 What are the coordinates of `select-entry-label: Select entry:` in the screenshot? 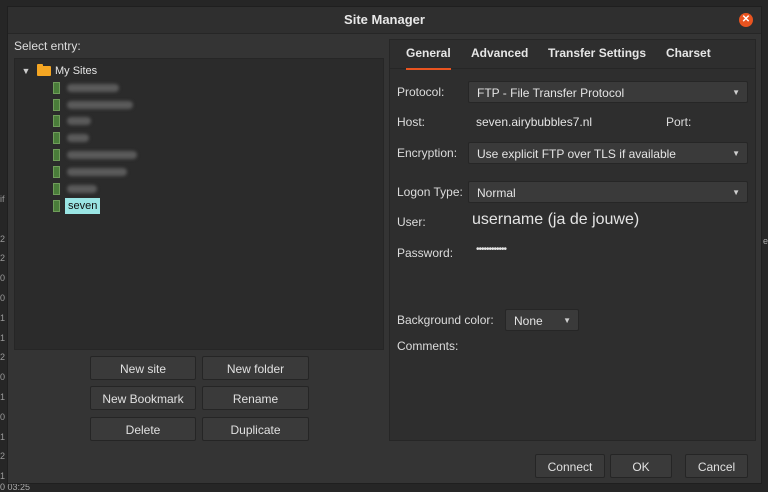 It's located at (47, 46).